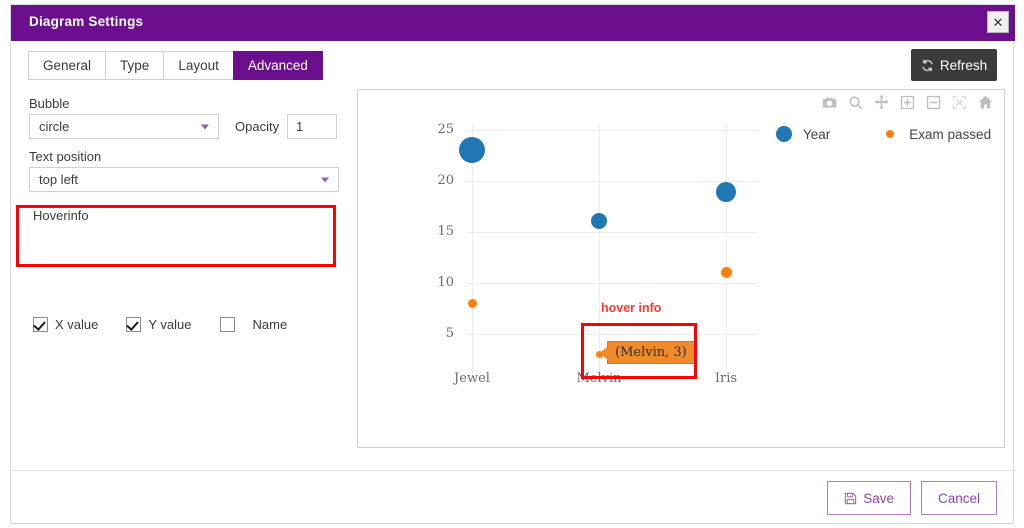 The width and height of the screenshot is (1024, 528). What do you see at coordinates (257, 126) in the screenshot?
I see `opacity-label: Opacity` at bounding box center [257, 126].